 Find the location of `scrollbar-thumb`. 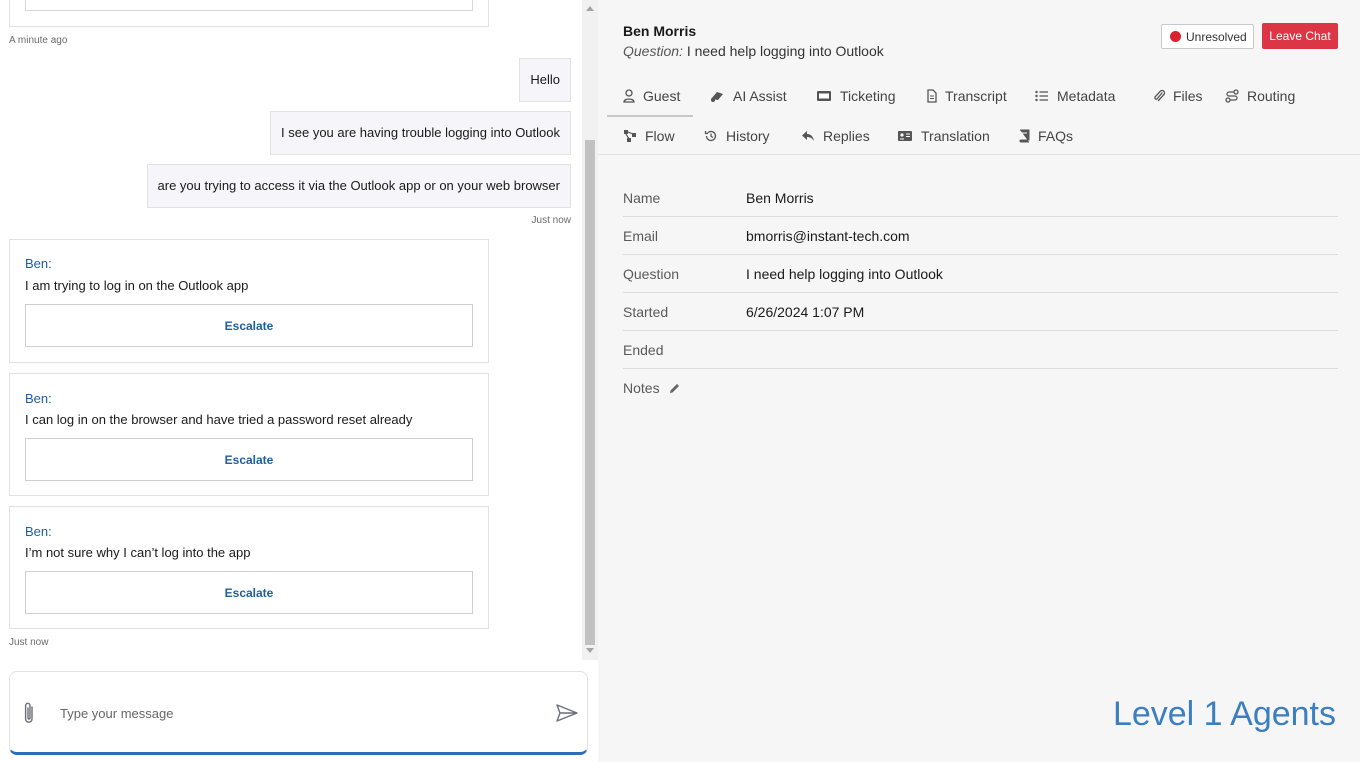

scrollbar-thumb is located at coordinates (590, 392).